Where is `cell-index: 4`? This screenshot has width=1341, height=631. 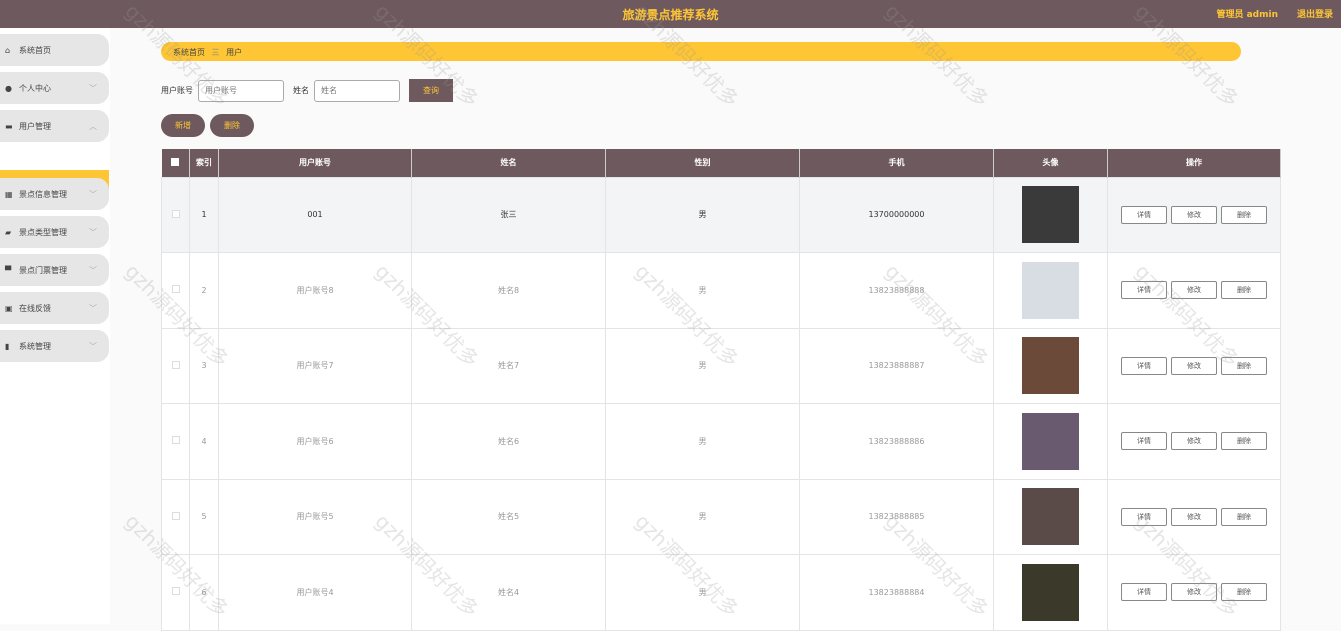
cell-index: 4 is located at coordinates (204, 441).